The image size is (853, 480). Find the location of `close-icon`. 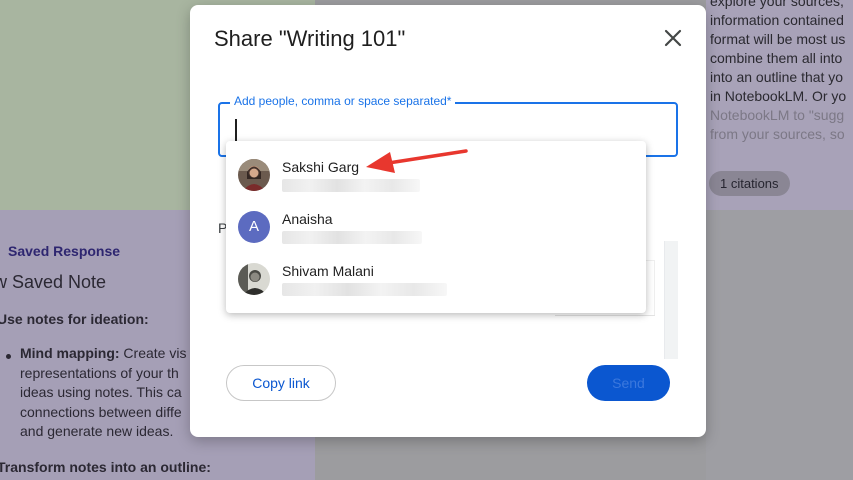

close-icon is located at coordinates (673, 38).